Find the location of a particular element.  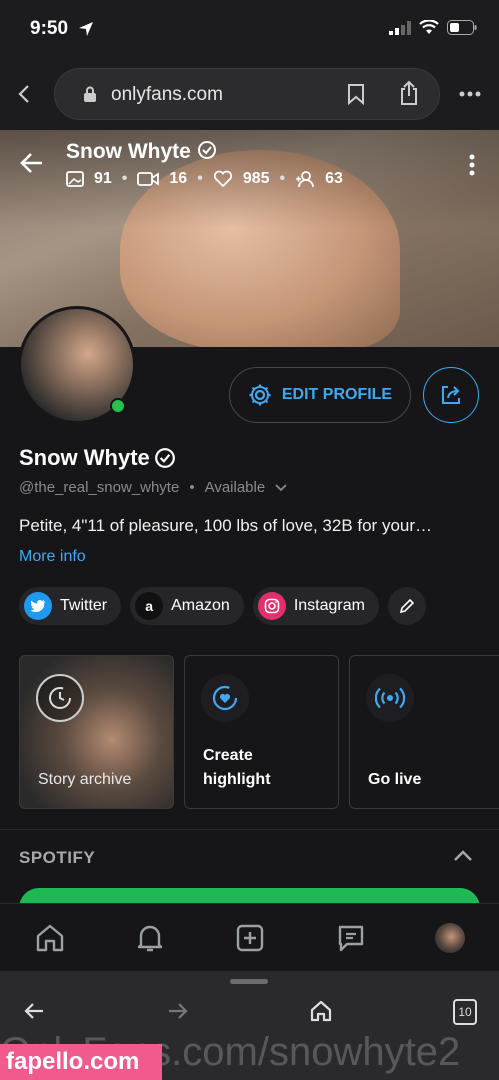

story-archive-card: Story archive is located at coordinates (96, 732).